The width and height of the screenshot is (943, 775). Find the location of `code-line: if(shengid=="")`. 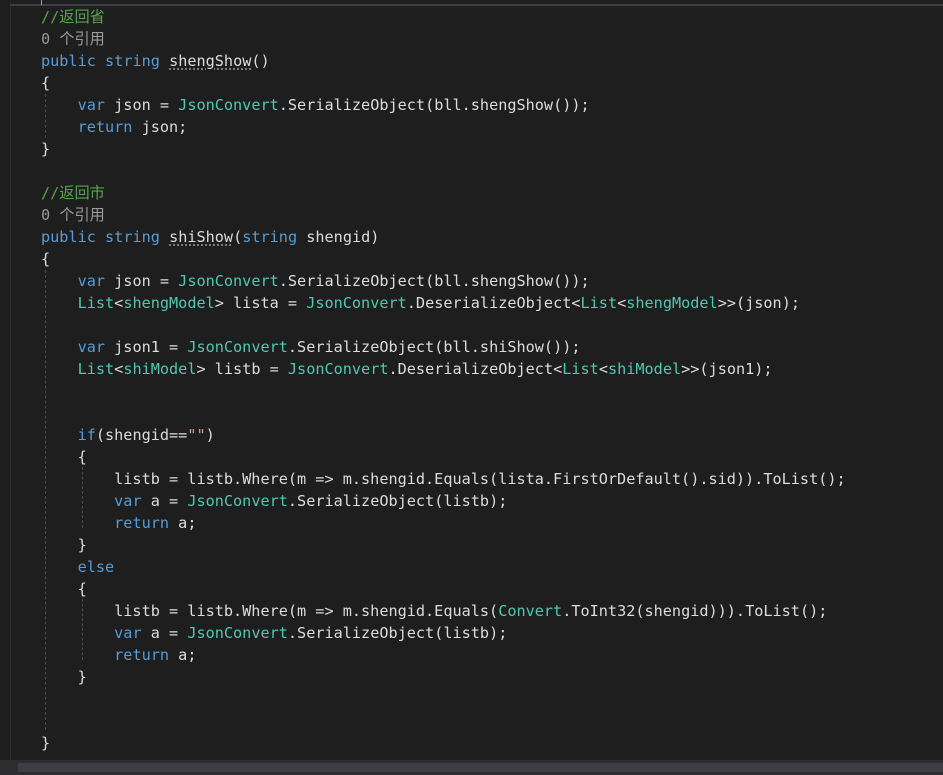

code-line: if(shengid=="") is located at coordinates (492, 435).